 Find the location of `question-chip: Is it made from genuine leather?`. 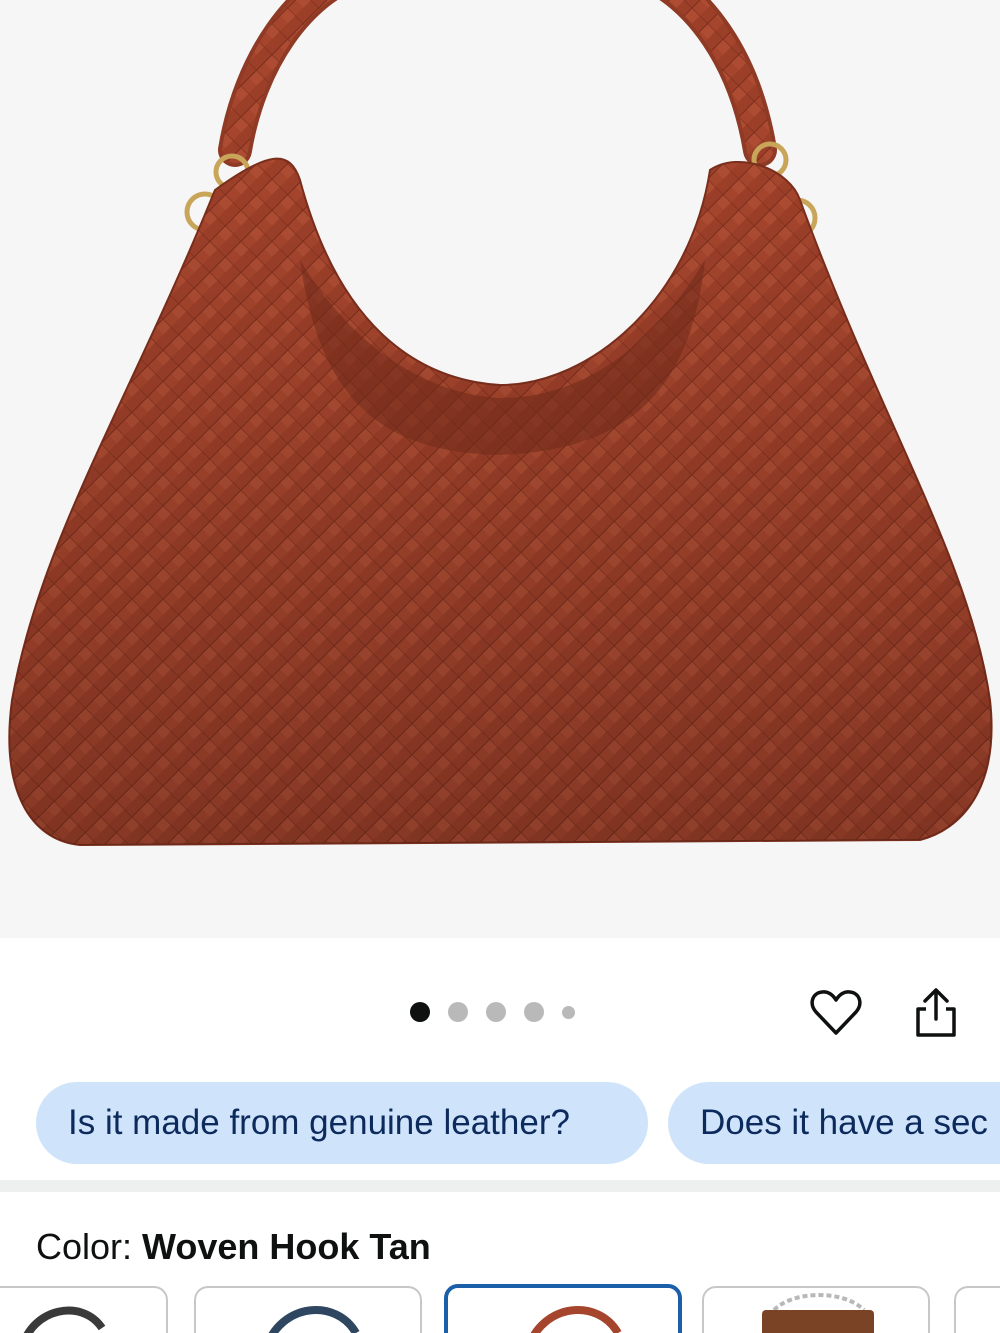

question-chip: Is it made from genuine leather? is located at coordinates (342, 1123).